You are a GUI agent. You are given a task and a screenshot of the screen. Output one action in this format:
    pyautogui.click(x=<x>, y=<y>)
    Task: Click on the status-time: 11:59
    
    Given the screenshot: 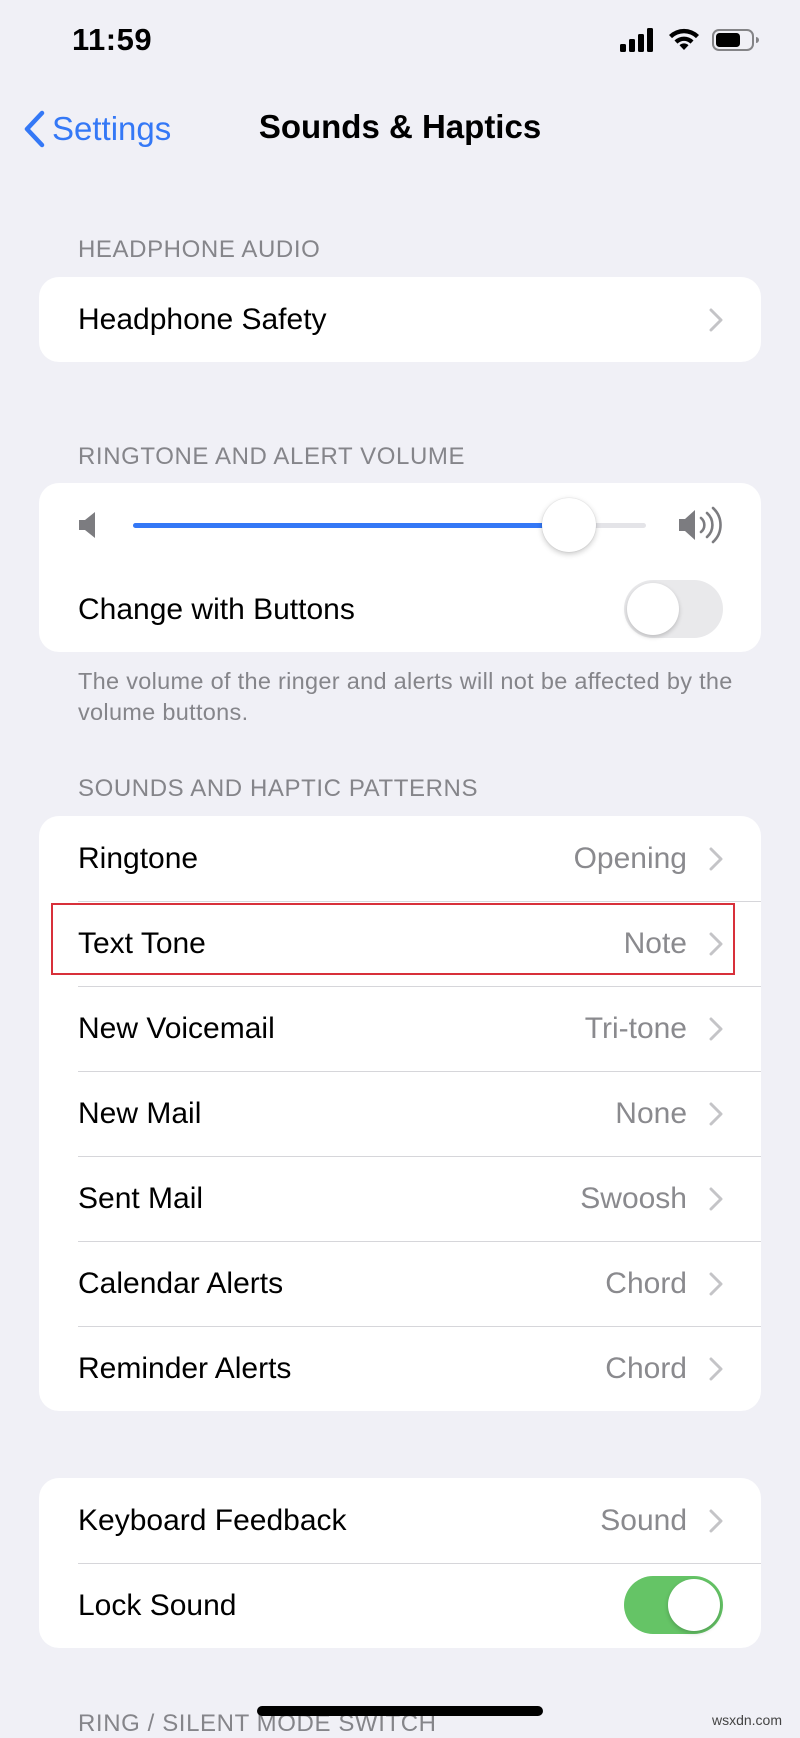 What is the action you would take?
    pyautogui.click(x=112, y=39)
    